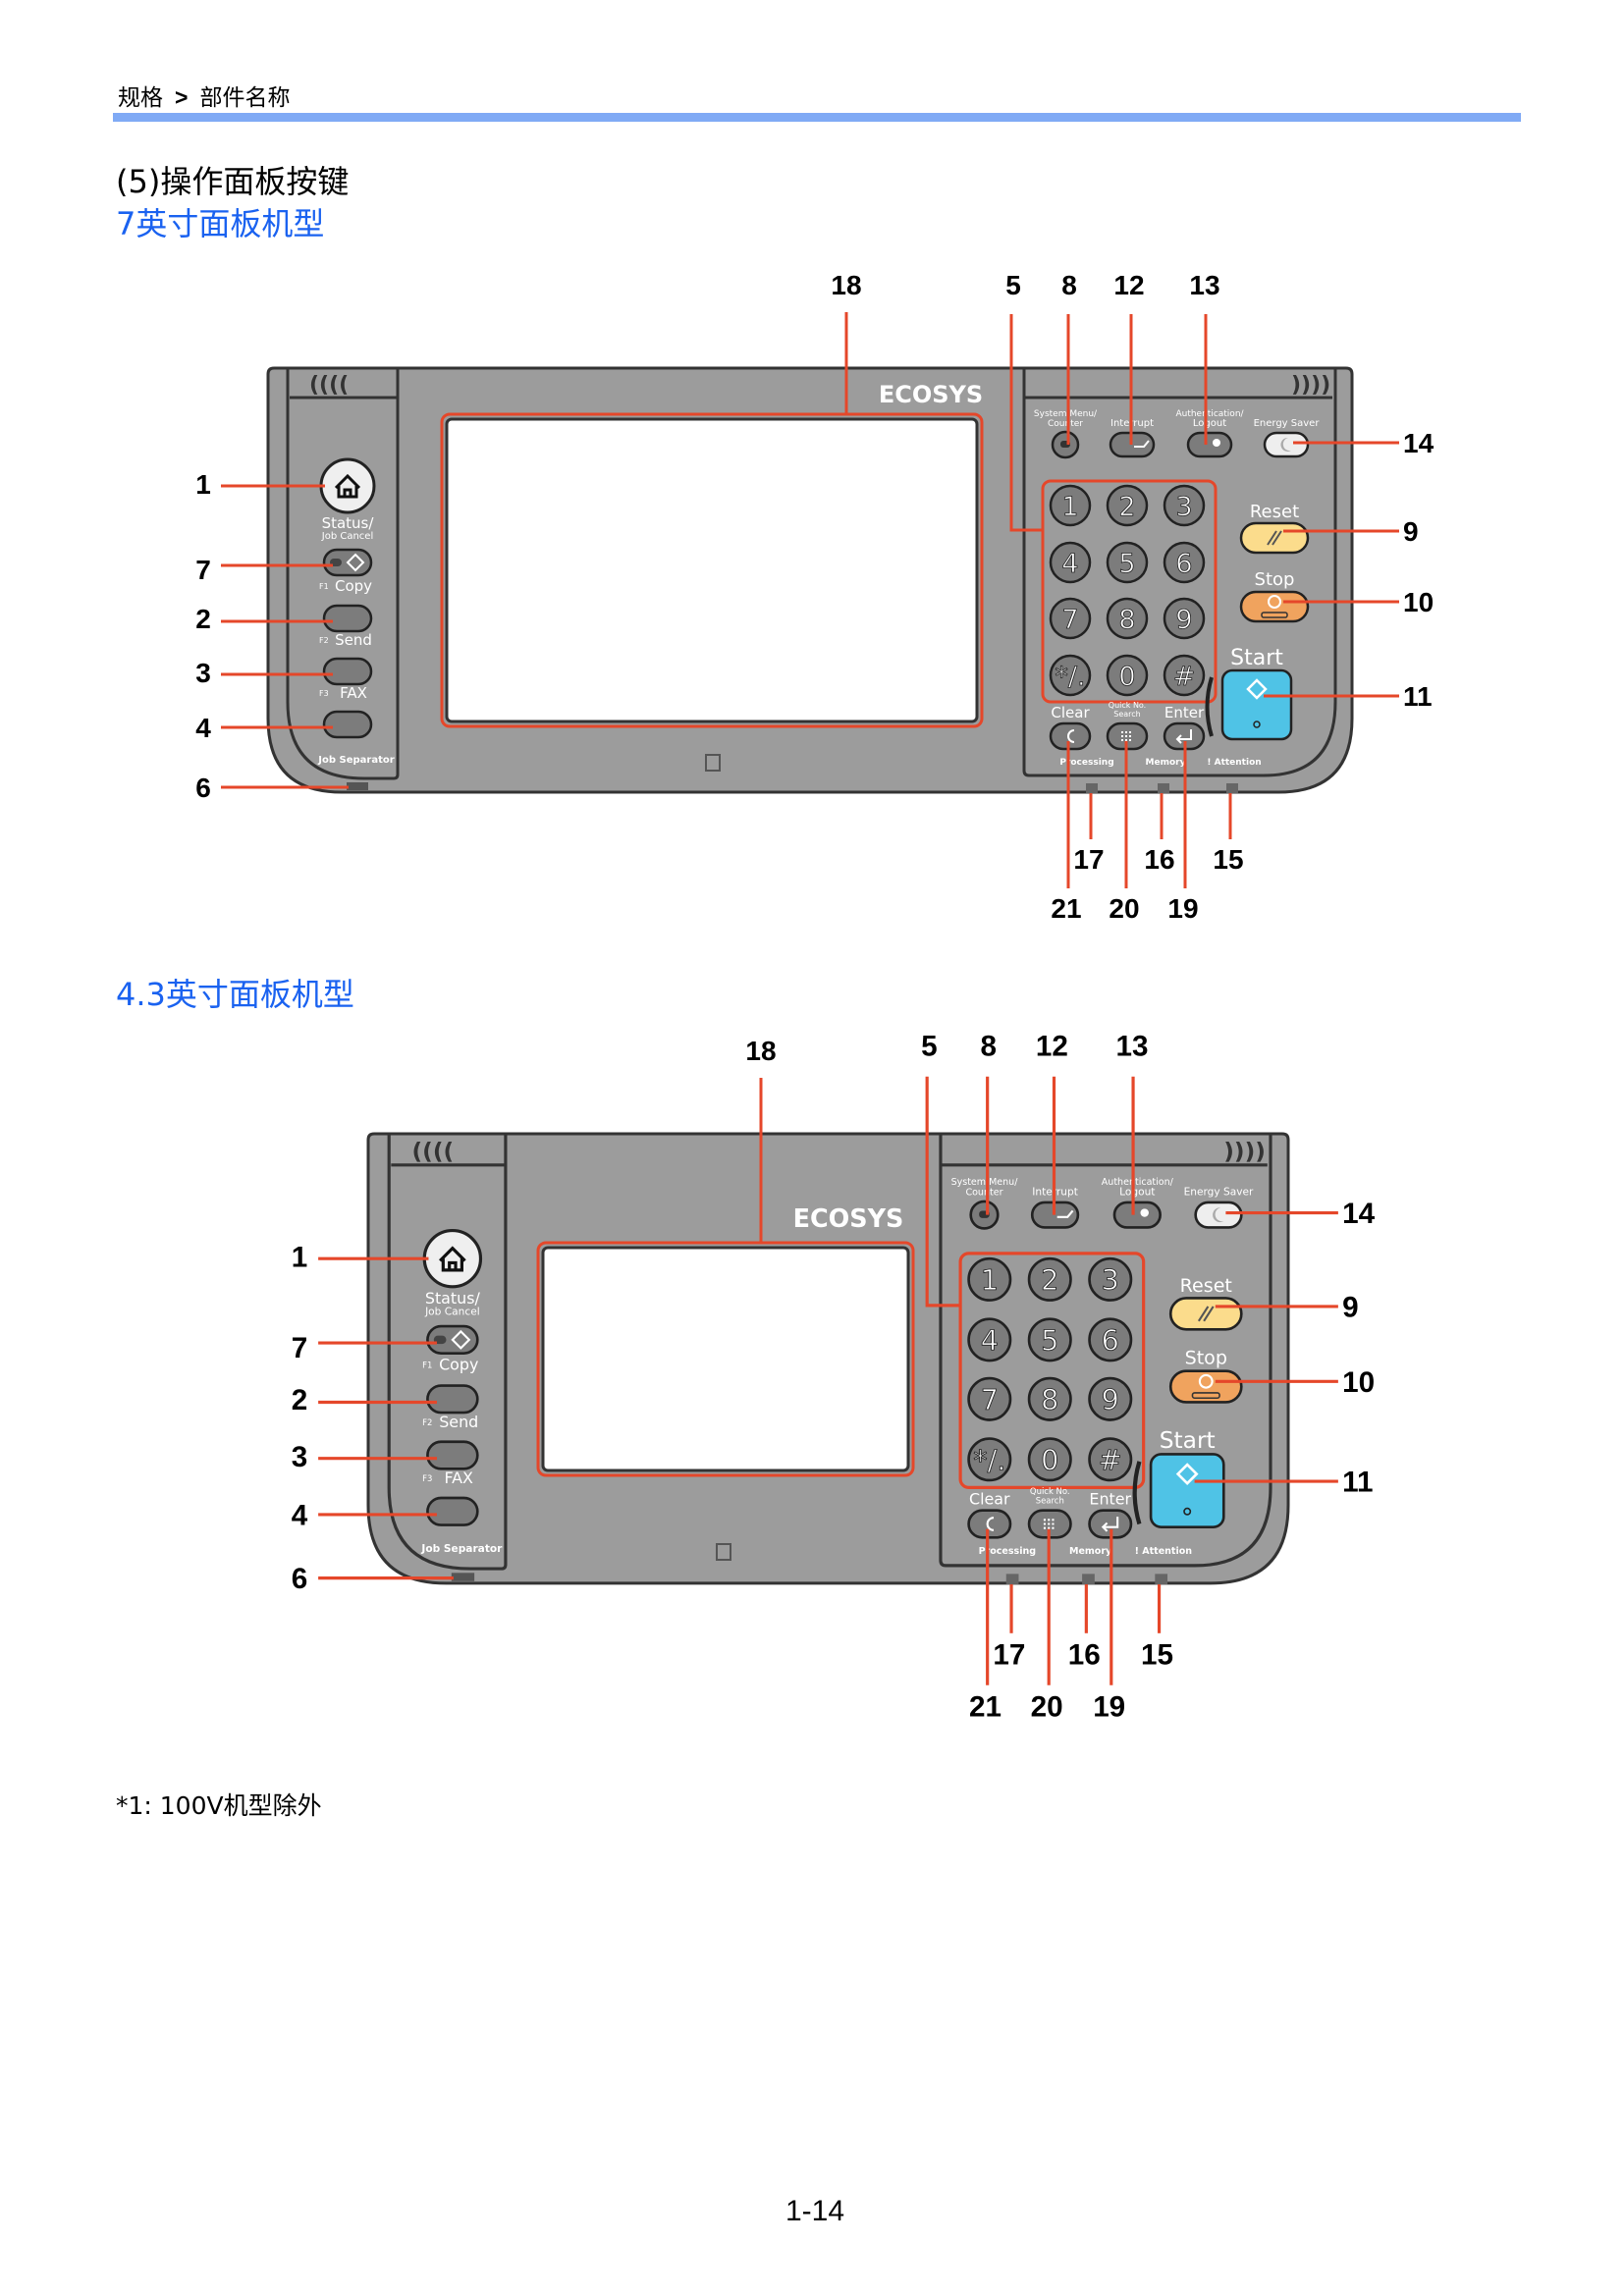 The height and width of the screenshot is (2296, 1624). I want to click on user-icon, so click(1144, 1212).